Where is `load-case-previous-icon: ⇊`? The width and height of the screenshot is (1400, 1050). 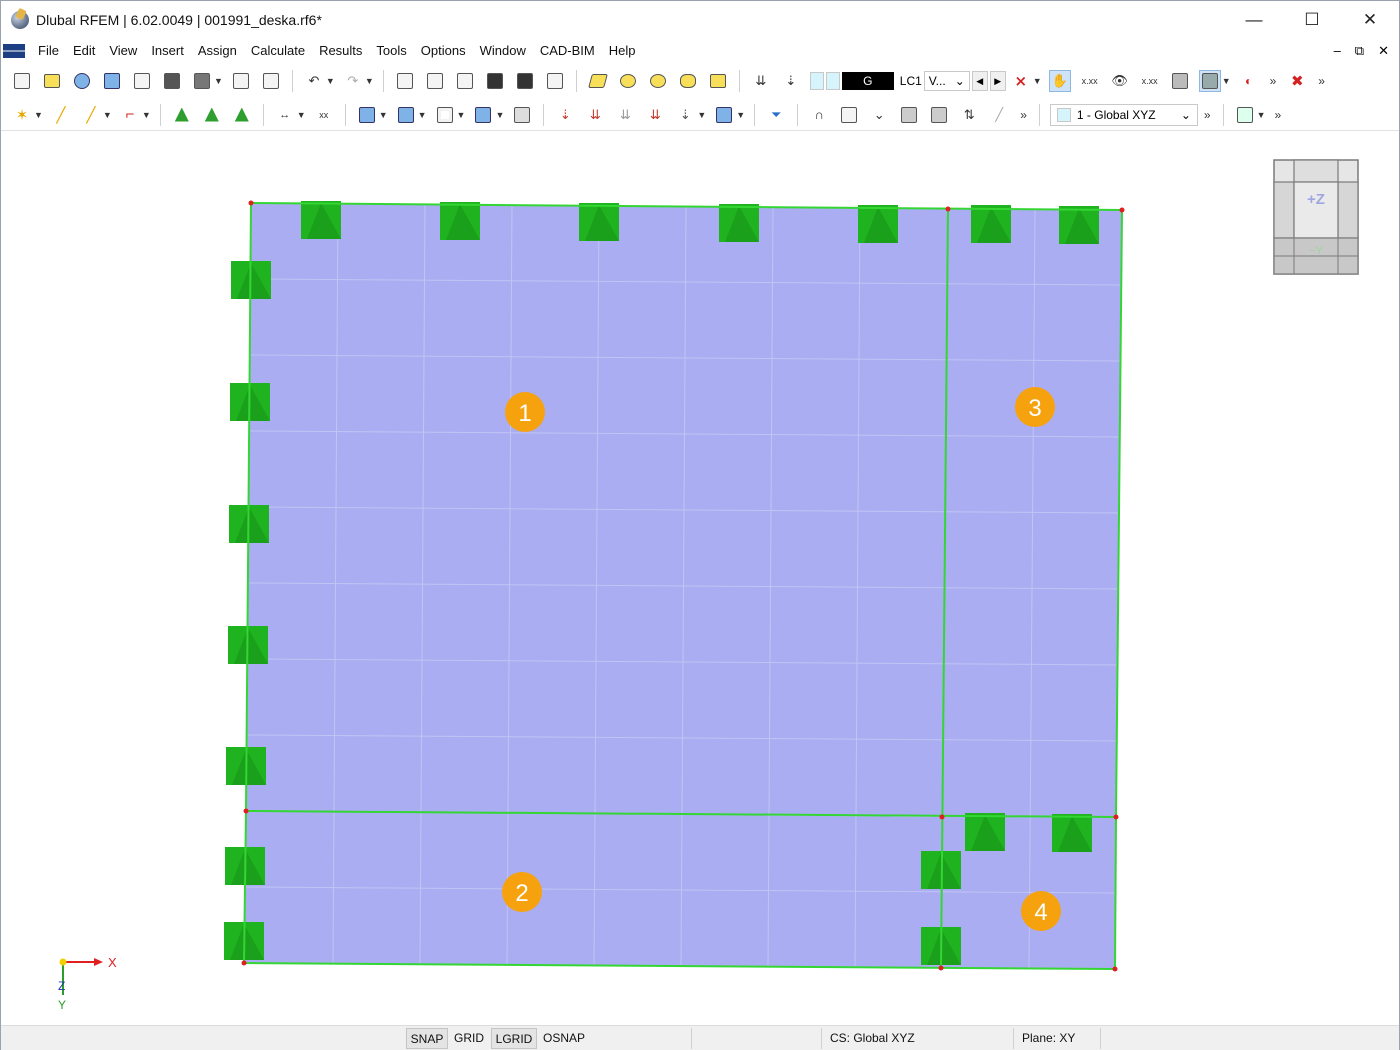
load-case-previous-icon: ⇊ is located at coordinates (761, 81).